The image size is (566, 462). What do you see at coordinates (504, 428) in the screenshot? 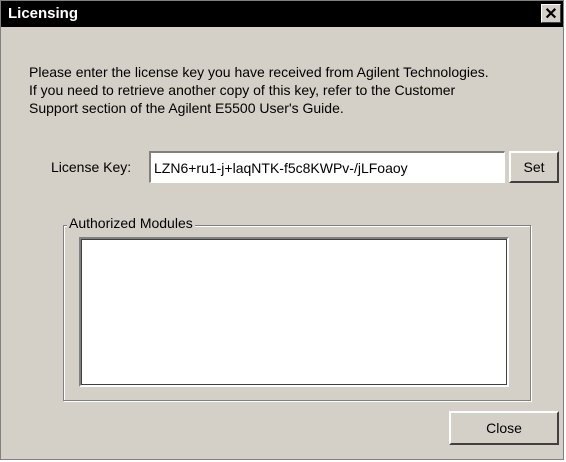
I see `close-button: Close` at bounding box center [504, 428].